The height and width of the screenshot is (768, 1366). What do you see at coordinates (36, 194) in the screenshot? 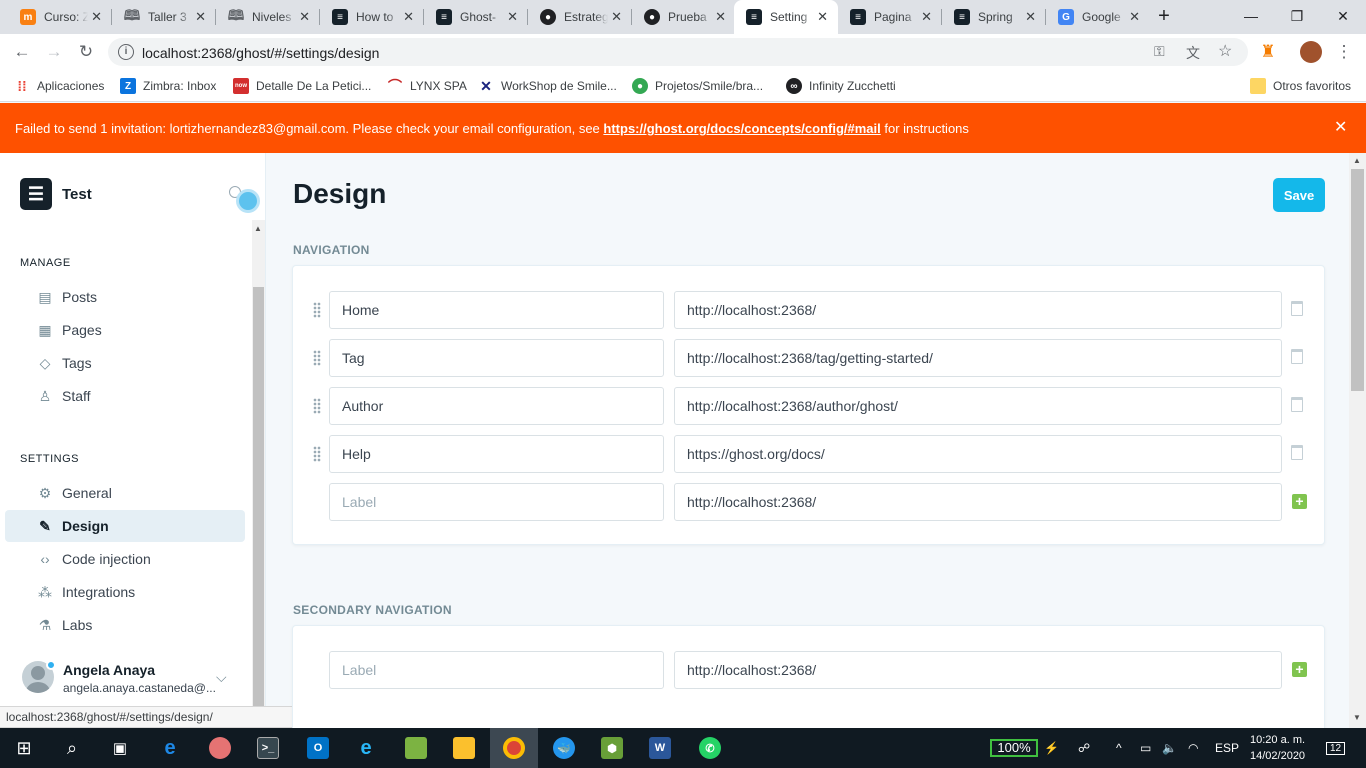
I see `ghost-logo-icon: ☰` at bounding box center [36, 194].